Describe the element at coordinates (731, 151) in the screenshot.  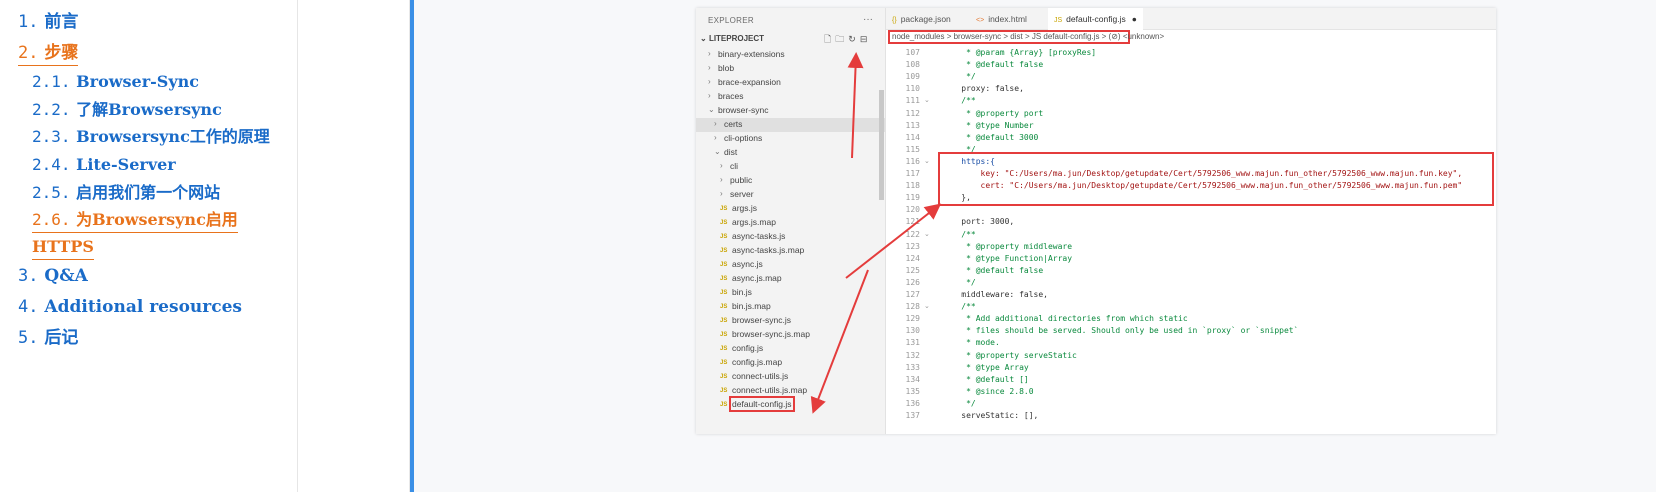
I see `tree-item-label: dist` at that location.